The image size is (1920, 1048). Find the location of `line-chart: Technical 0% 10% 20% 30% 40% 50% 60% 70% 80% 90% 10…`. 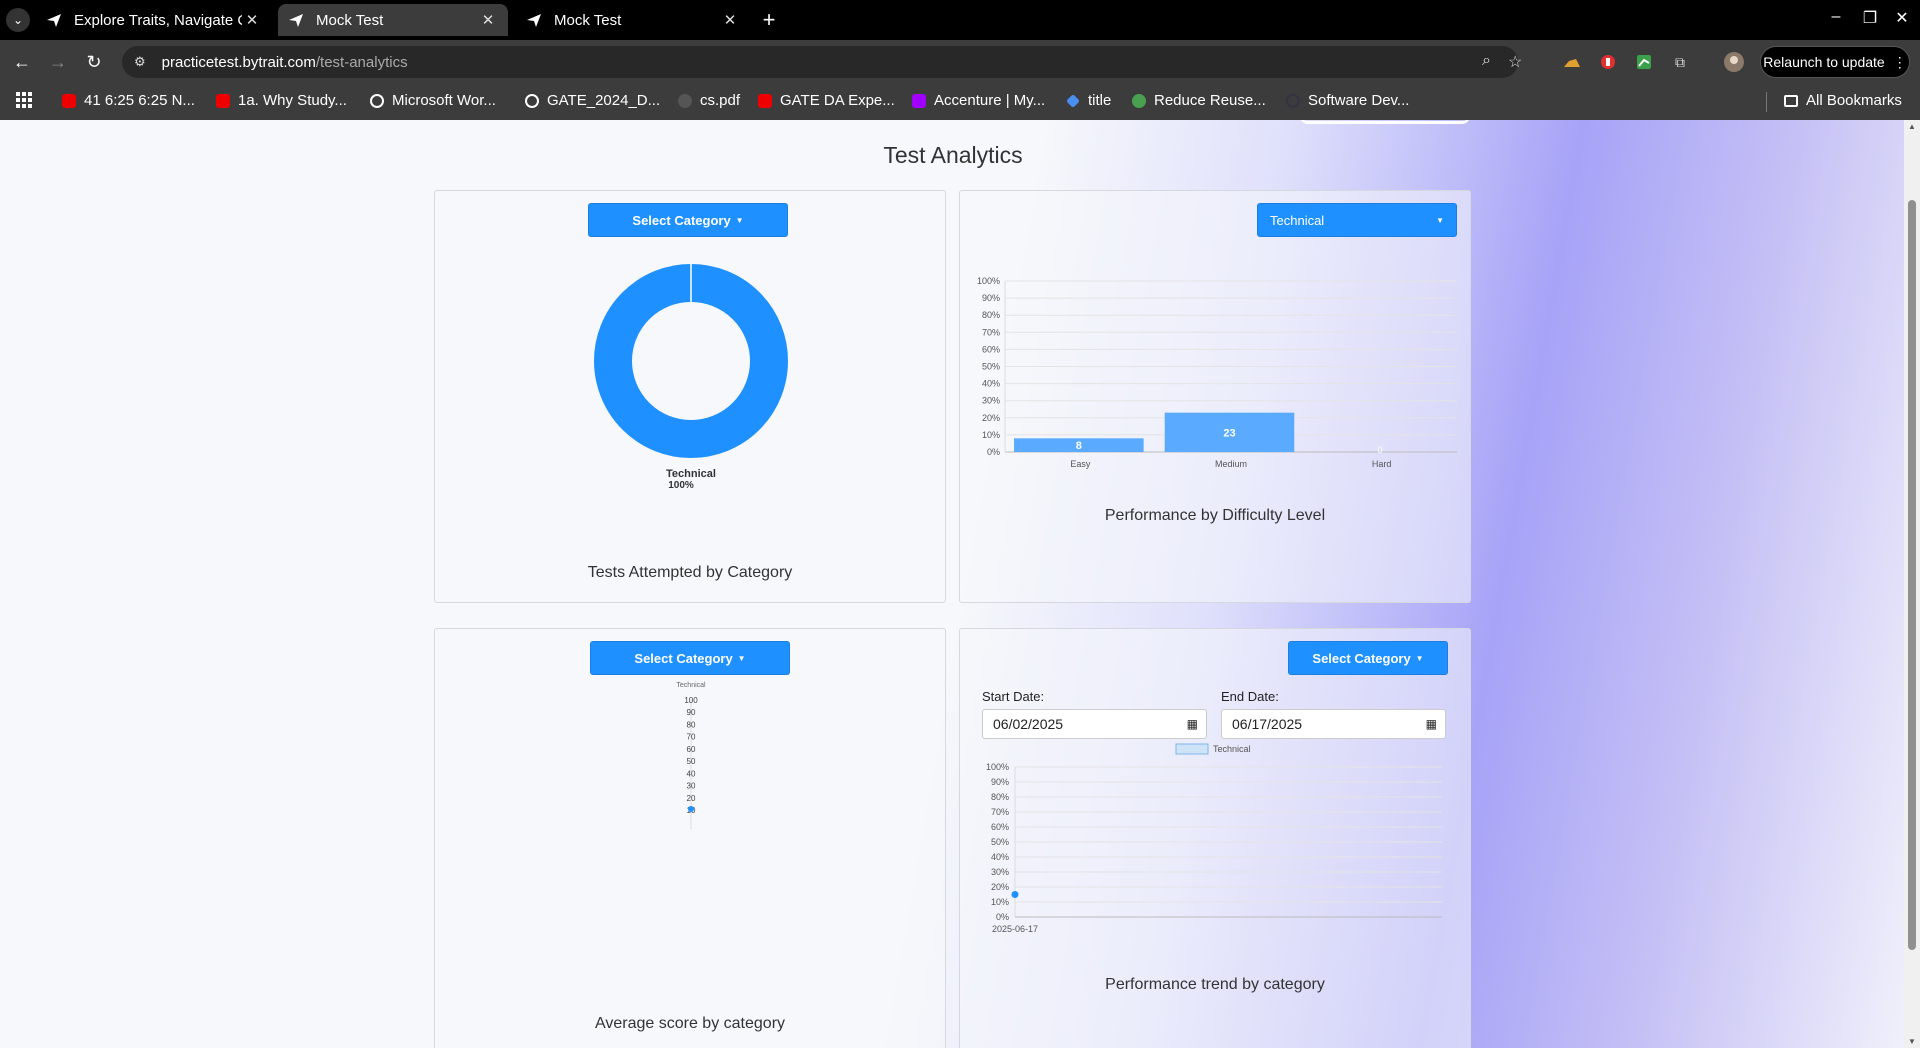

line-chart: Technical 0% 10% 20% 30% 40% 50% 60% 70% 80% 90% 10… is located at coordinates (1214, 838).